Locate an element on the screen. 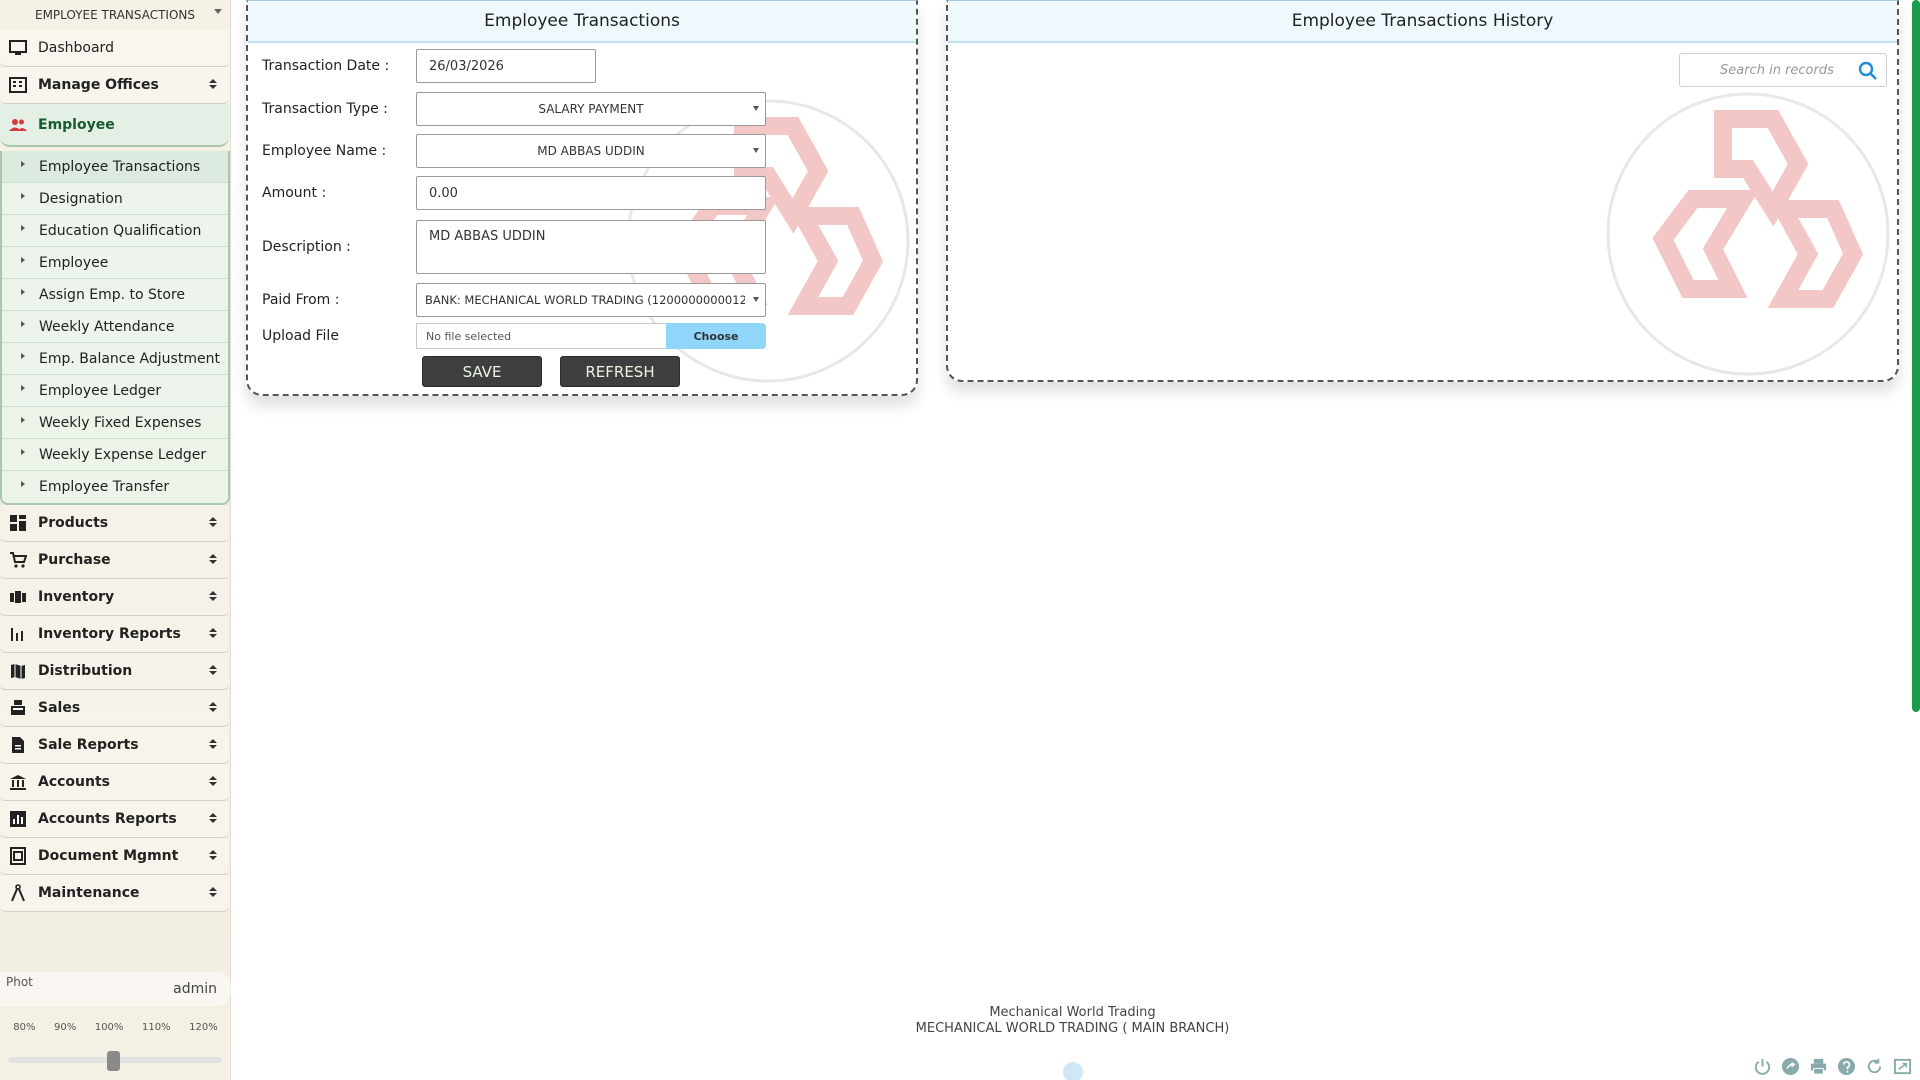  submenu-emp-balance-adjustment: Emp. Balance Adjustment is located at coordinates (115, 359).